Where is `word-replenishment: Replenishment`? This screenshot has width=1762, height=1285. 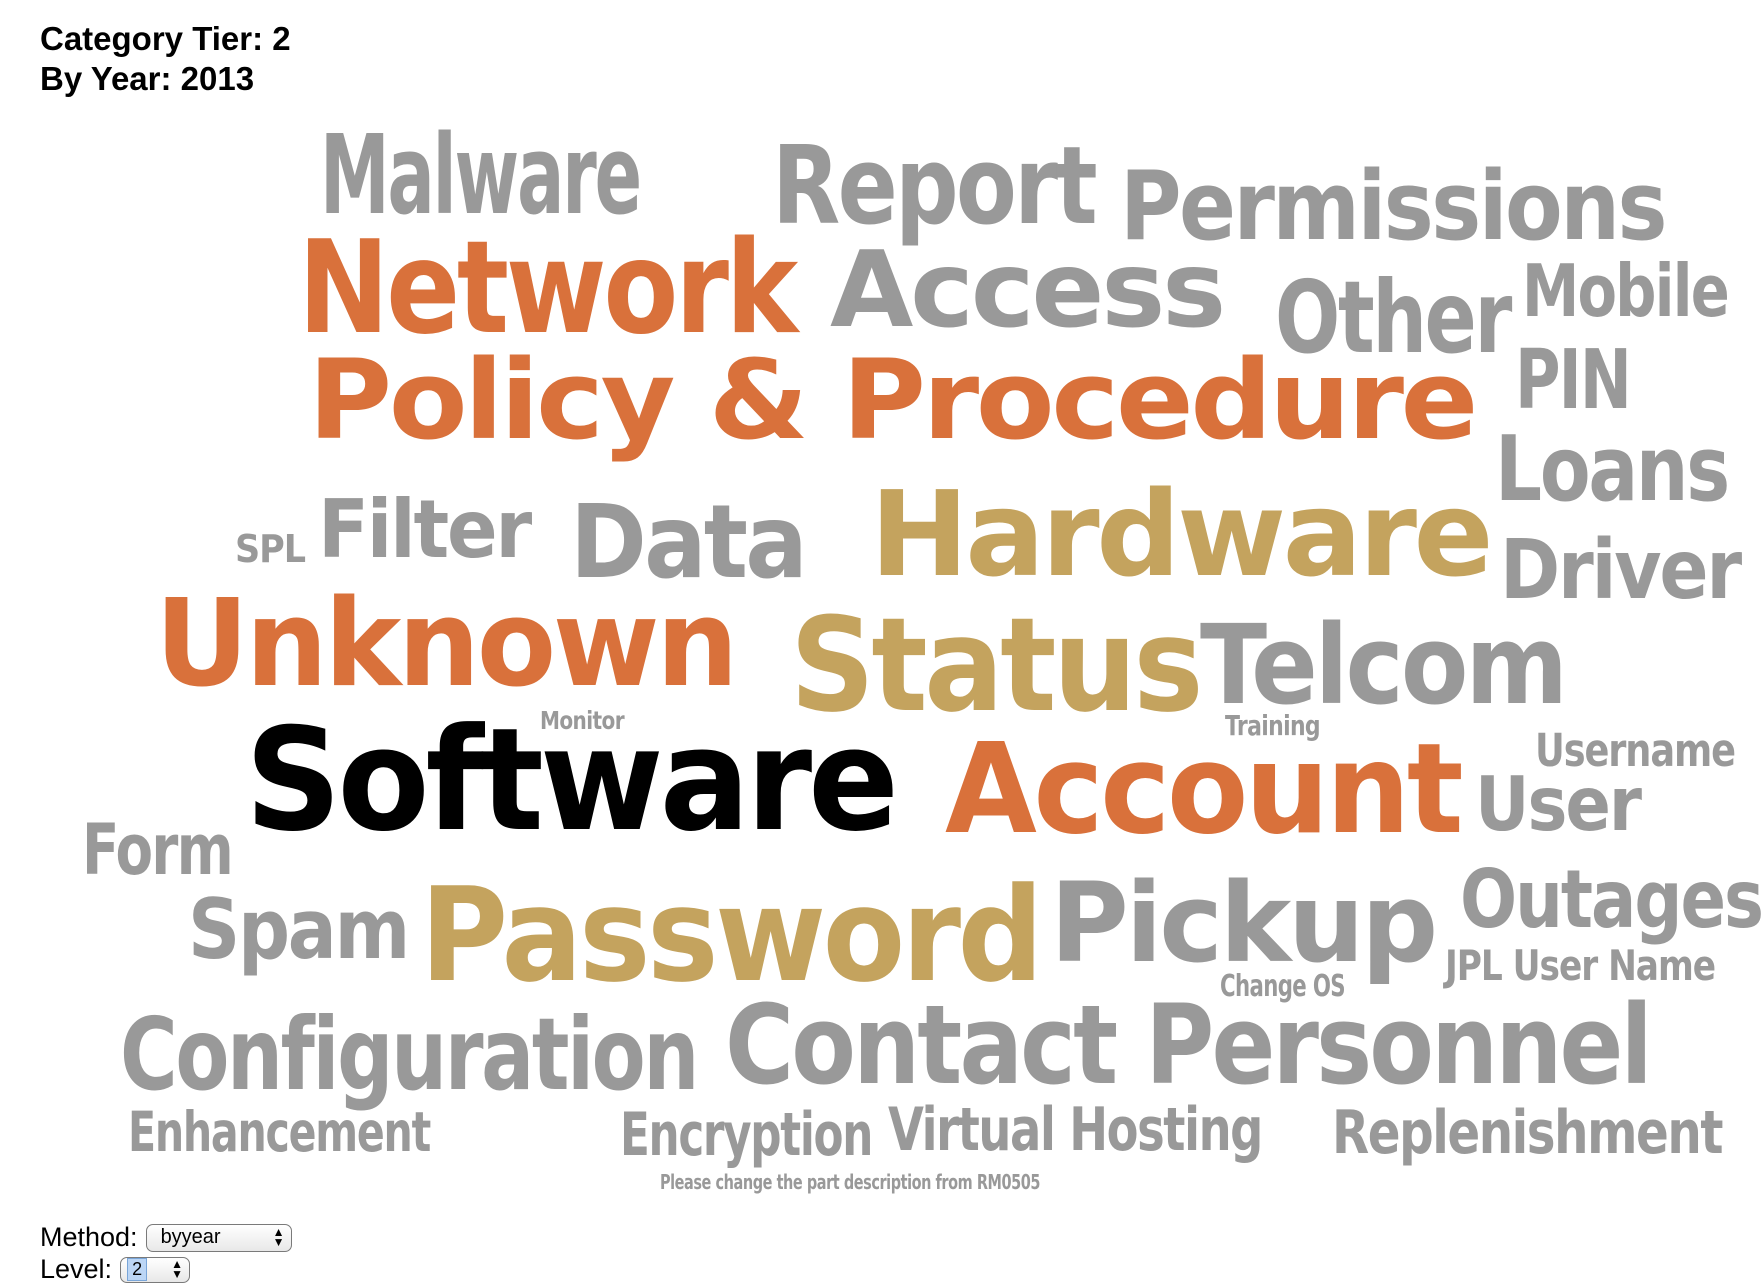
word-replenishment: Replenishment is located at coordinates (1527, 1133).